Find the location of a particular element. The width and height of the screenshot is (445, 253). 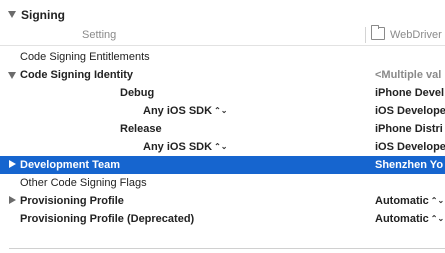

setting-value: <Multiple val is located at coordinates (408, 75).